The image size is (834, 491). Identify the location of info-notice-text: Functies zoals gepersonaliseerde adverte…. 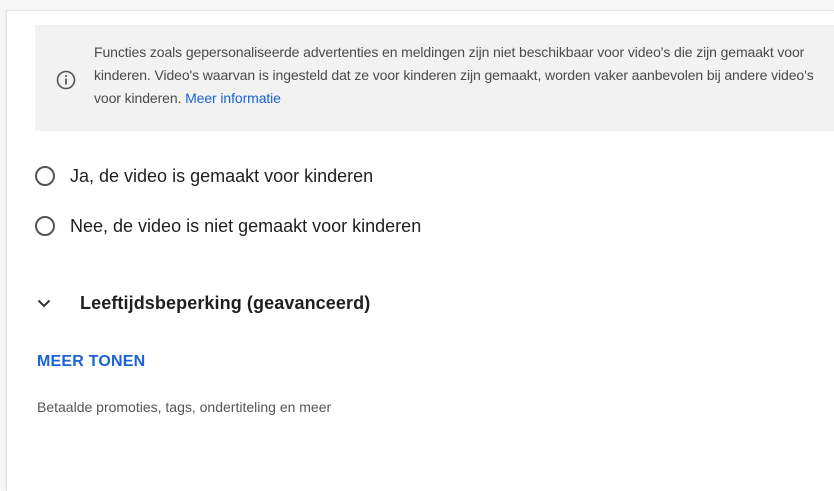
(461, 75).